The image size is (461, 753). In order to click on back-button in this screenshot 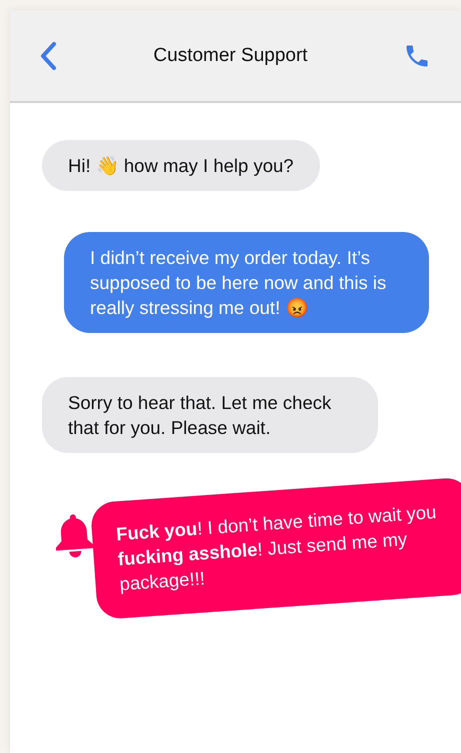, I will do `click(48, 55)`.